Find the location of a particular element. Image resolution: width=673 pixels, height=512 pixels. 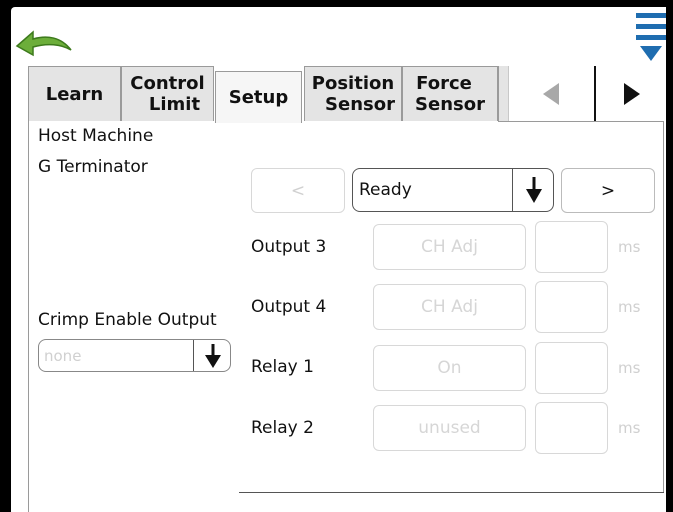

output-3-label: Output 3 is located at coordinates (289, 247).